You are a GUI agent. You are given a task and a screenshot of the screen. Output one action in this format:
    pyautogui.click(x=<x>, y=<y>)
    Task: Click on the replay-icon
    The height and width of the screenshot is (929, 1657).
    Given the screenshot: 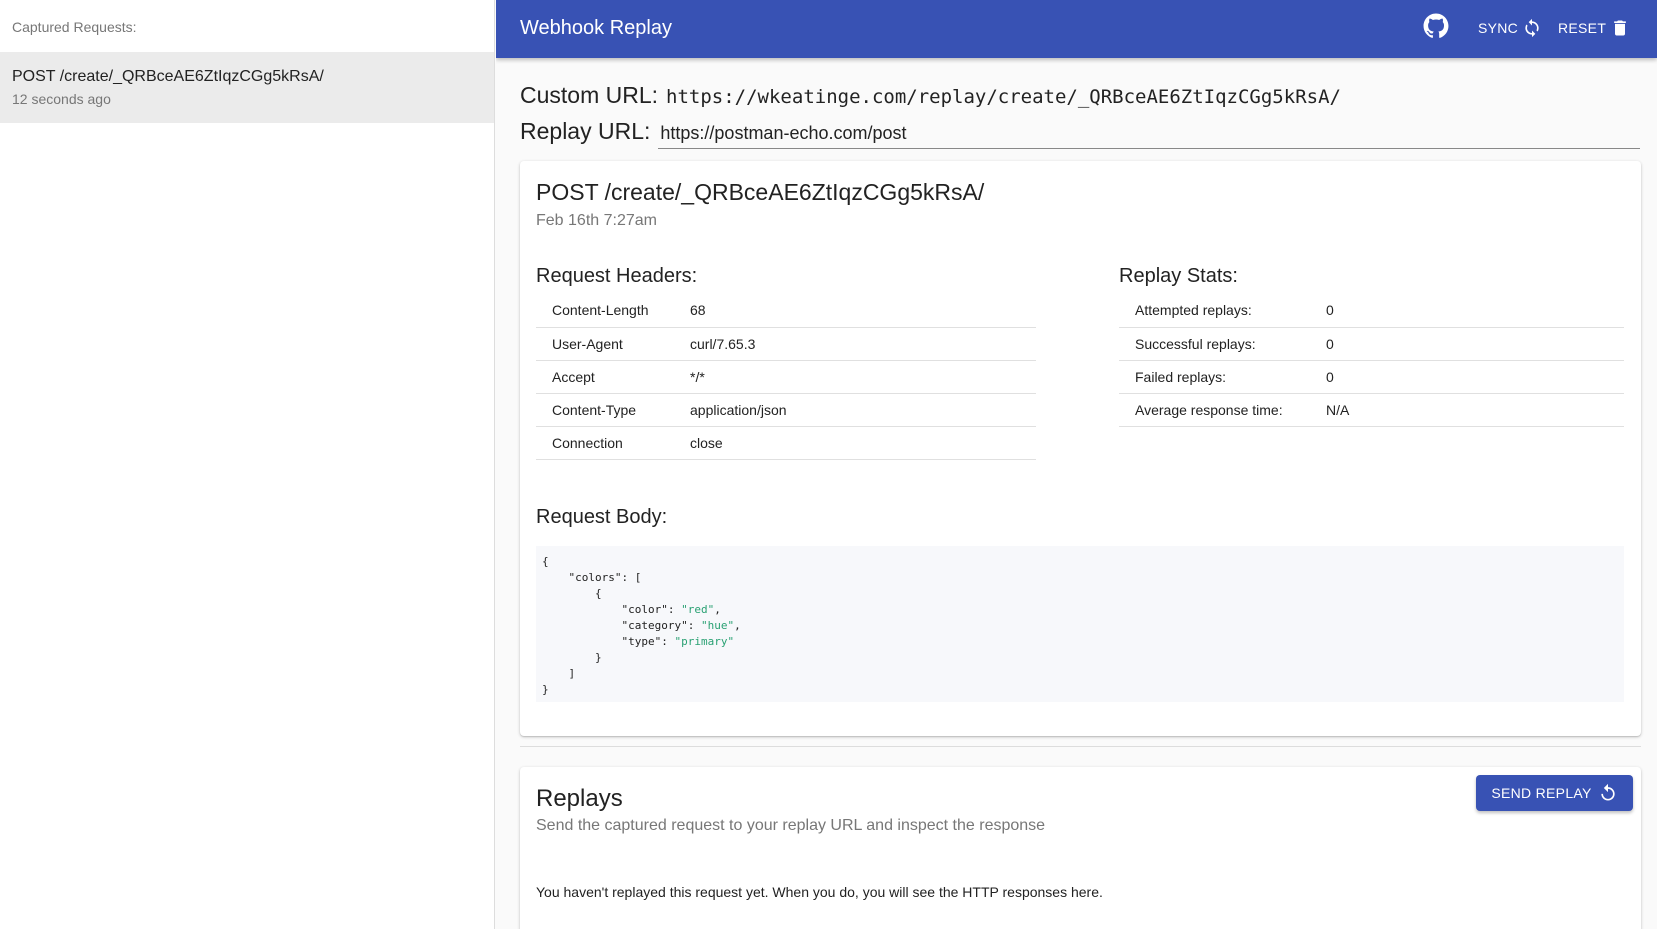 What is the action you would take?
    pyautogui.click(x=1607, y=792)
    